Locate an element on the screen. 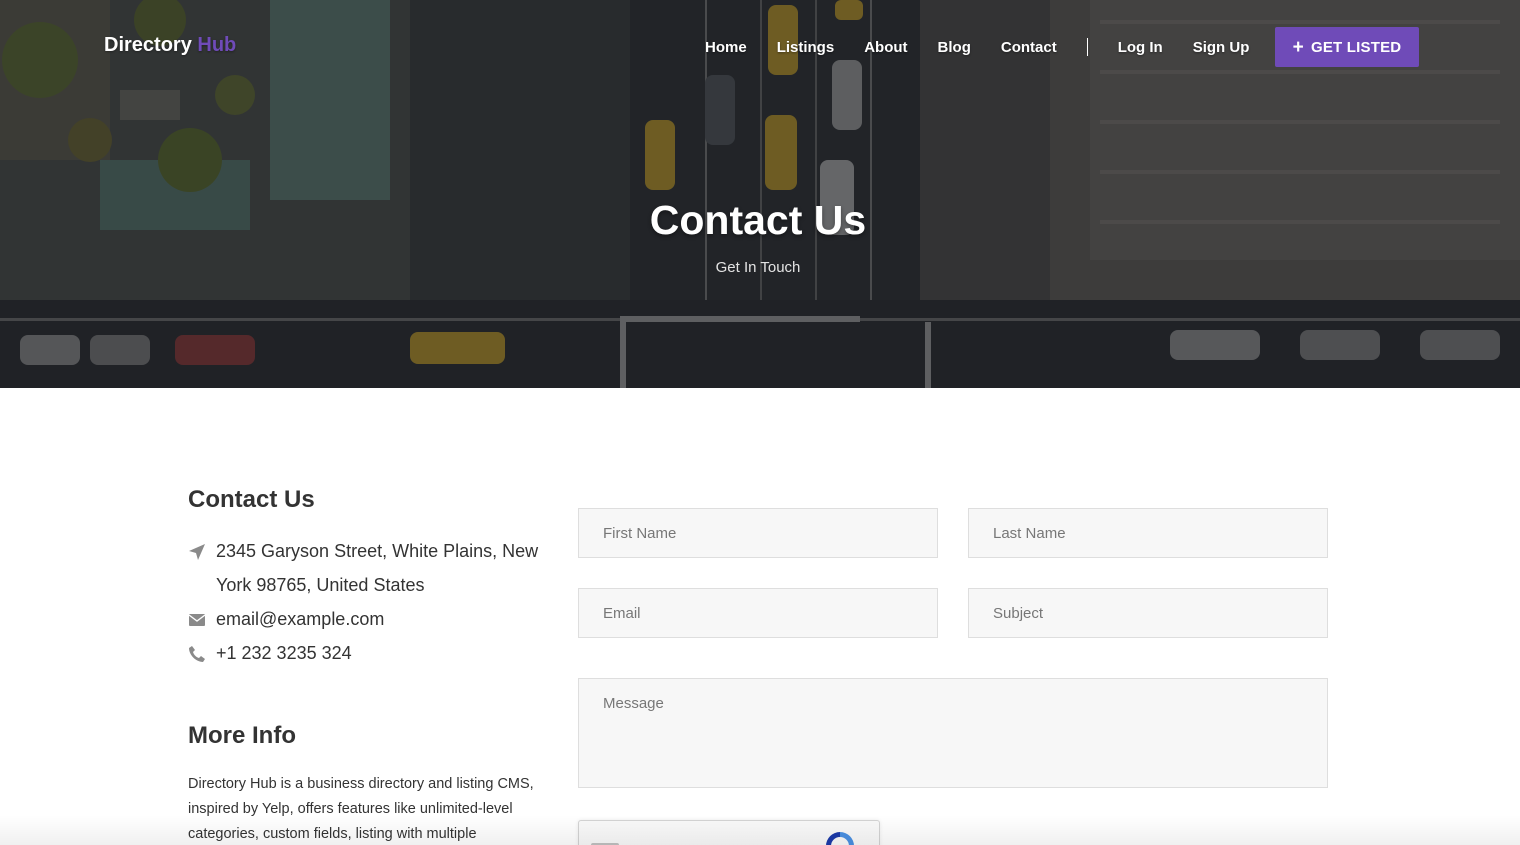 The width and height of the screenshot is (1520, 845). logo-accent-text: Hub is located at coordinates (217, 45).